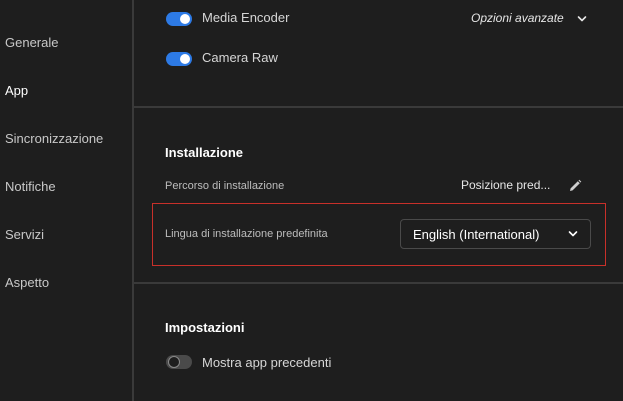 This screenshot has width=623, height=401. I want to click on install-language-dropdown: English (International), so click(495, 234).